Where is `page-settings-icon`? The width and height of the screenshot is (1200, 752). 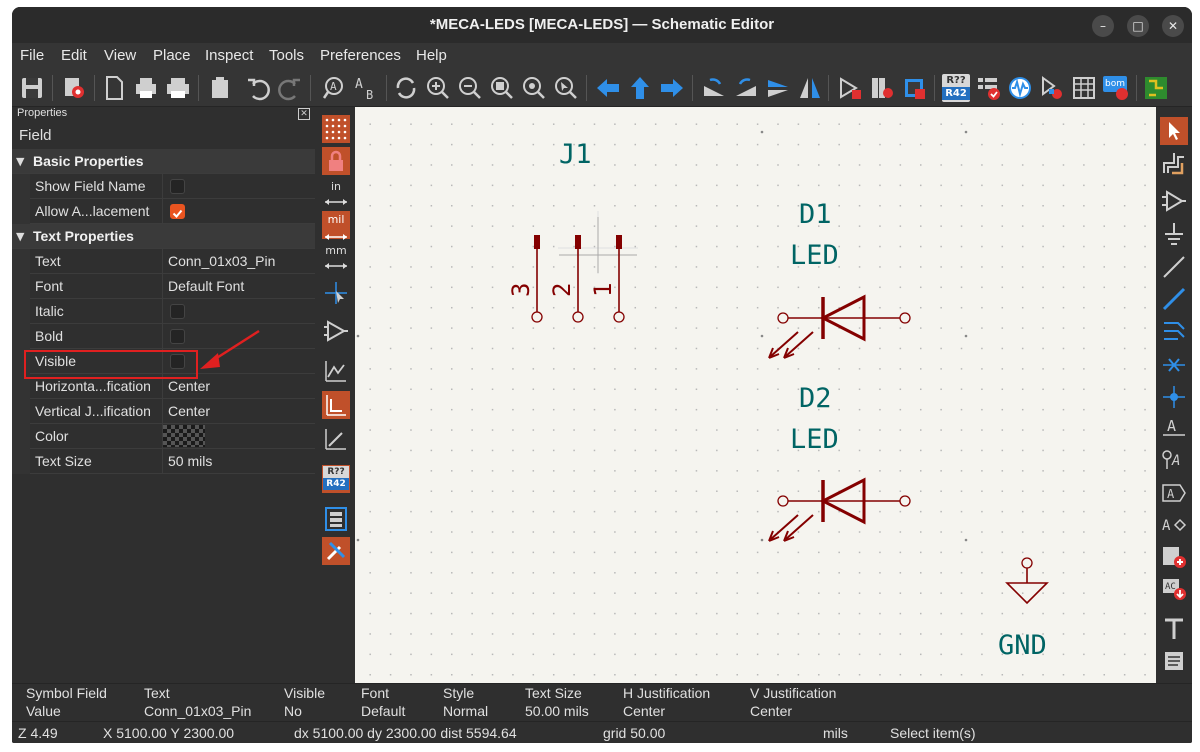 page-settings-icon is located at coordinates (114, 88).